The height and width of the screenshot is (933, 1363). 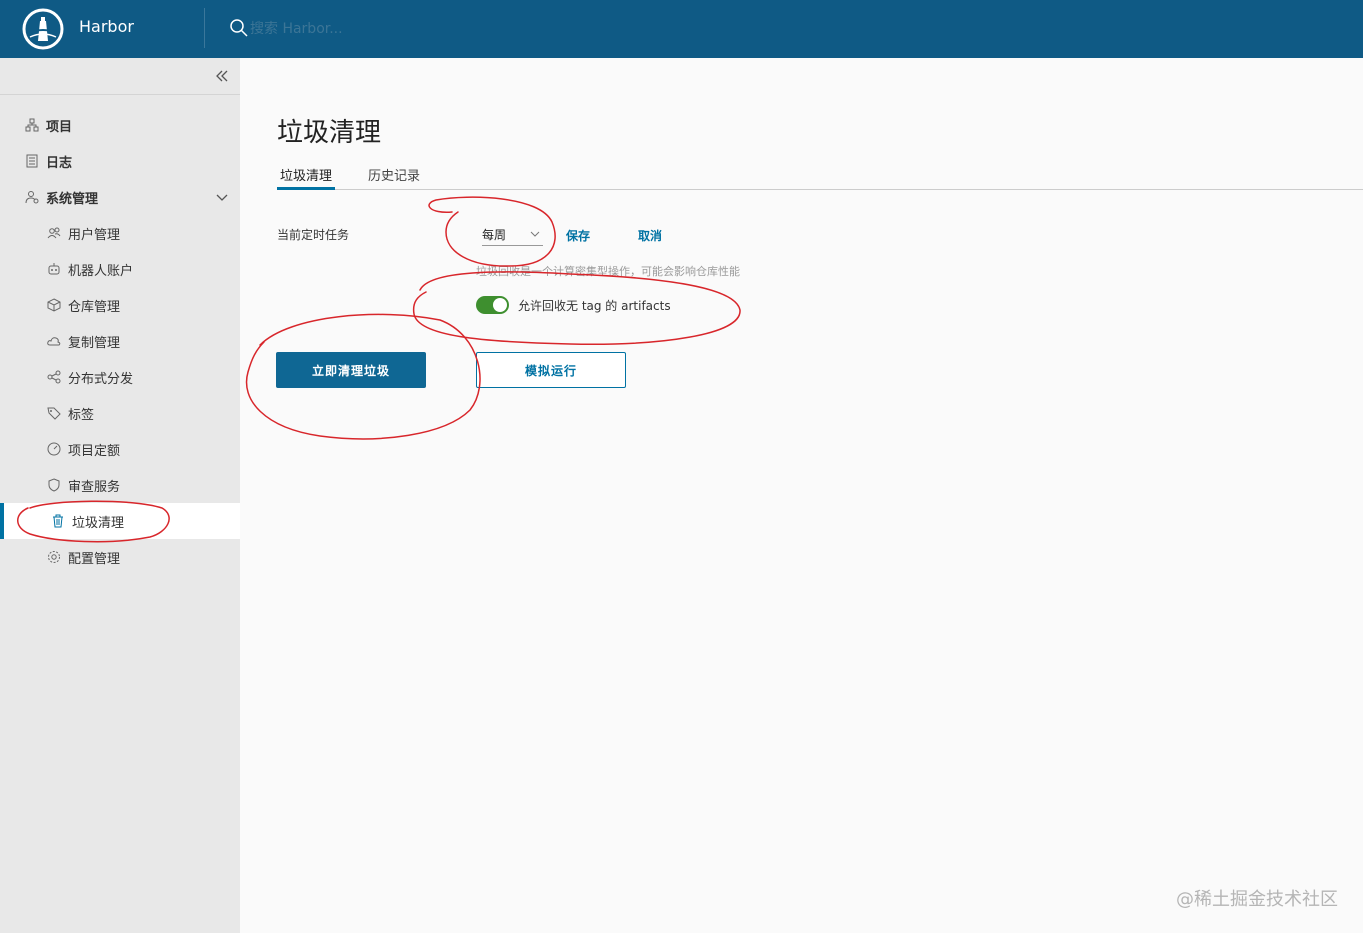 I want to click on sidebar-item-distributions: 分布式分发, so click(x=120, y=377).